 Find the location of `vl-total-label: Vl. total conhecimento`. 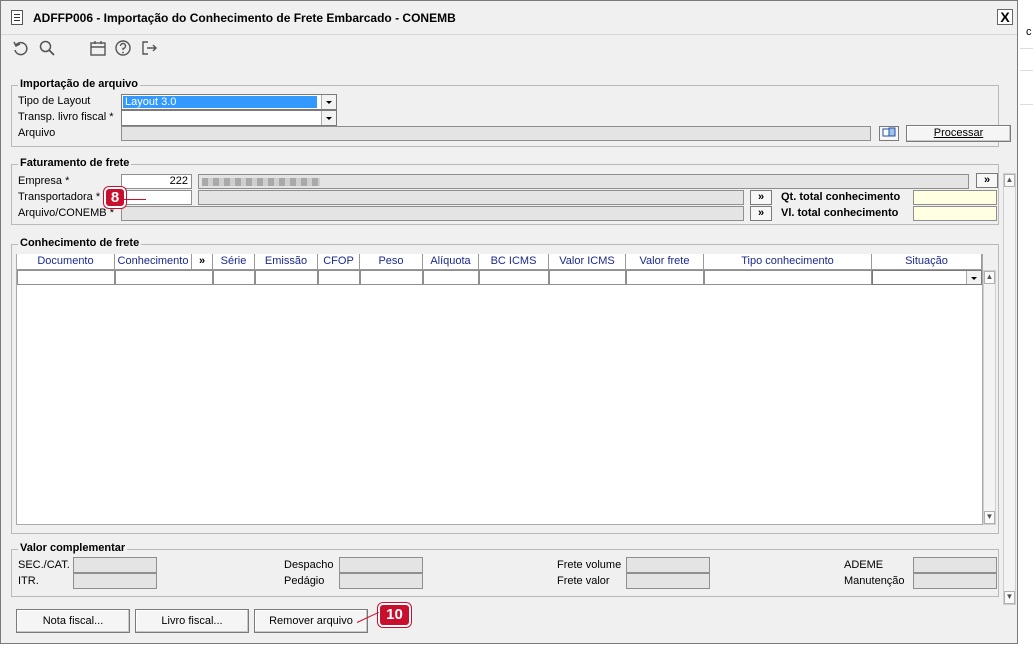

vl-total-label: Vl. total conhecimento is located at coordinates (840, 213).